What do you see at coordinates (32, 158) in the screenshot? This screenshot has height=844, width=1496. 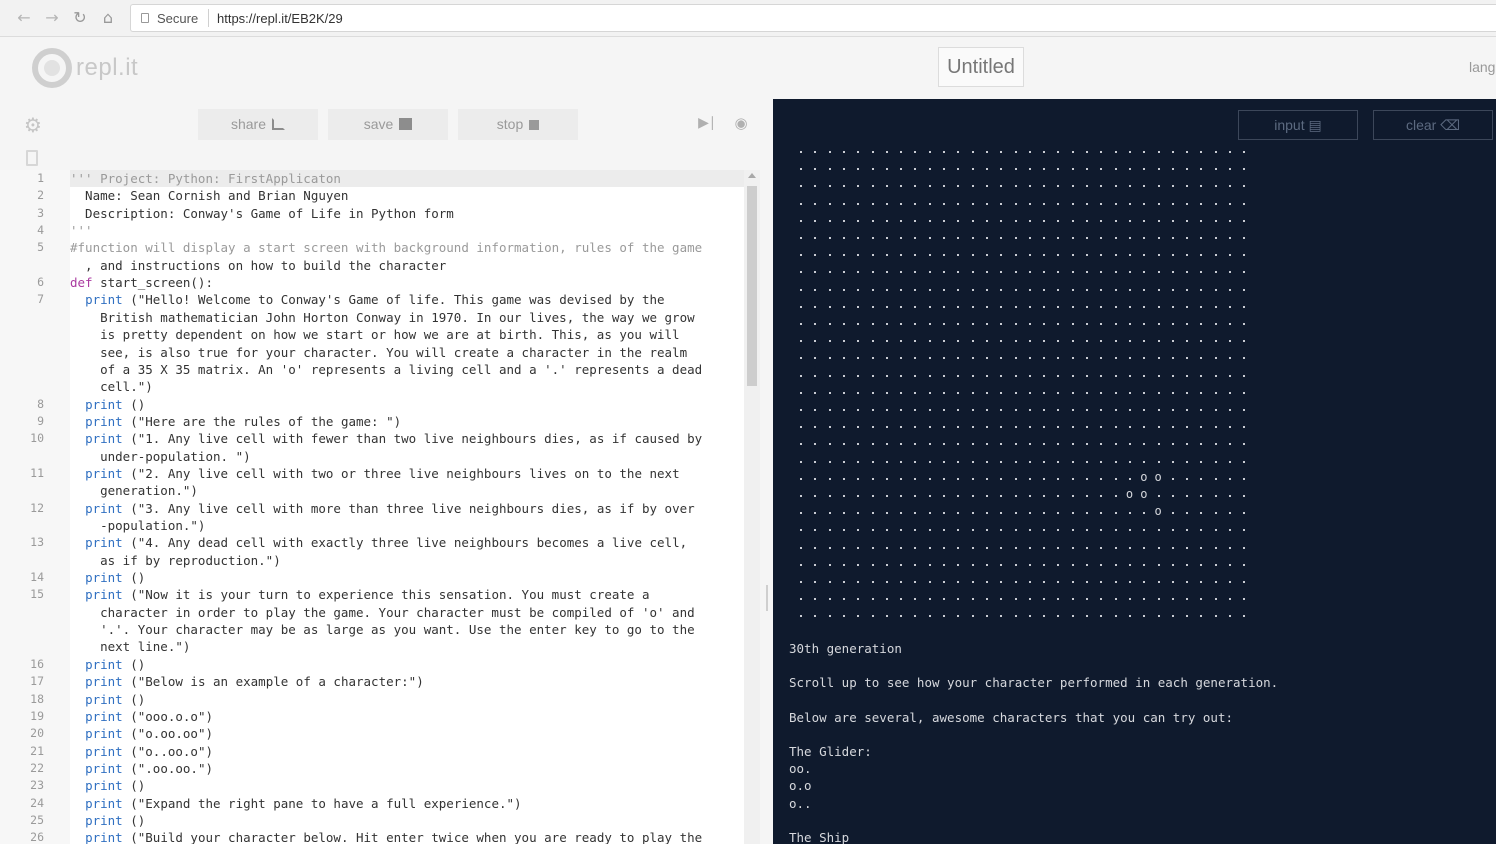 I see `file-icon` at bounding box center [32, 158].